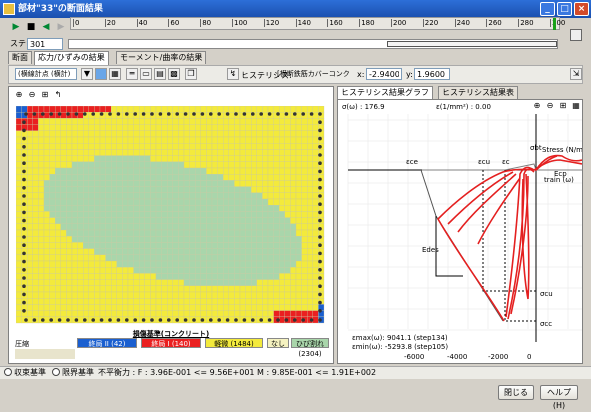 The width and height of the screenshot is (591, 412). Describe the element at coordinates (516, 392) in the screenshot. I see `close-button: 閉じる` at that location.